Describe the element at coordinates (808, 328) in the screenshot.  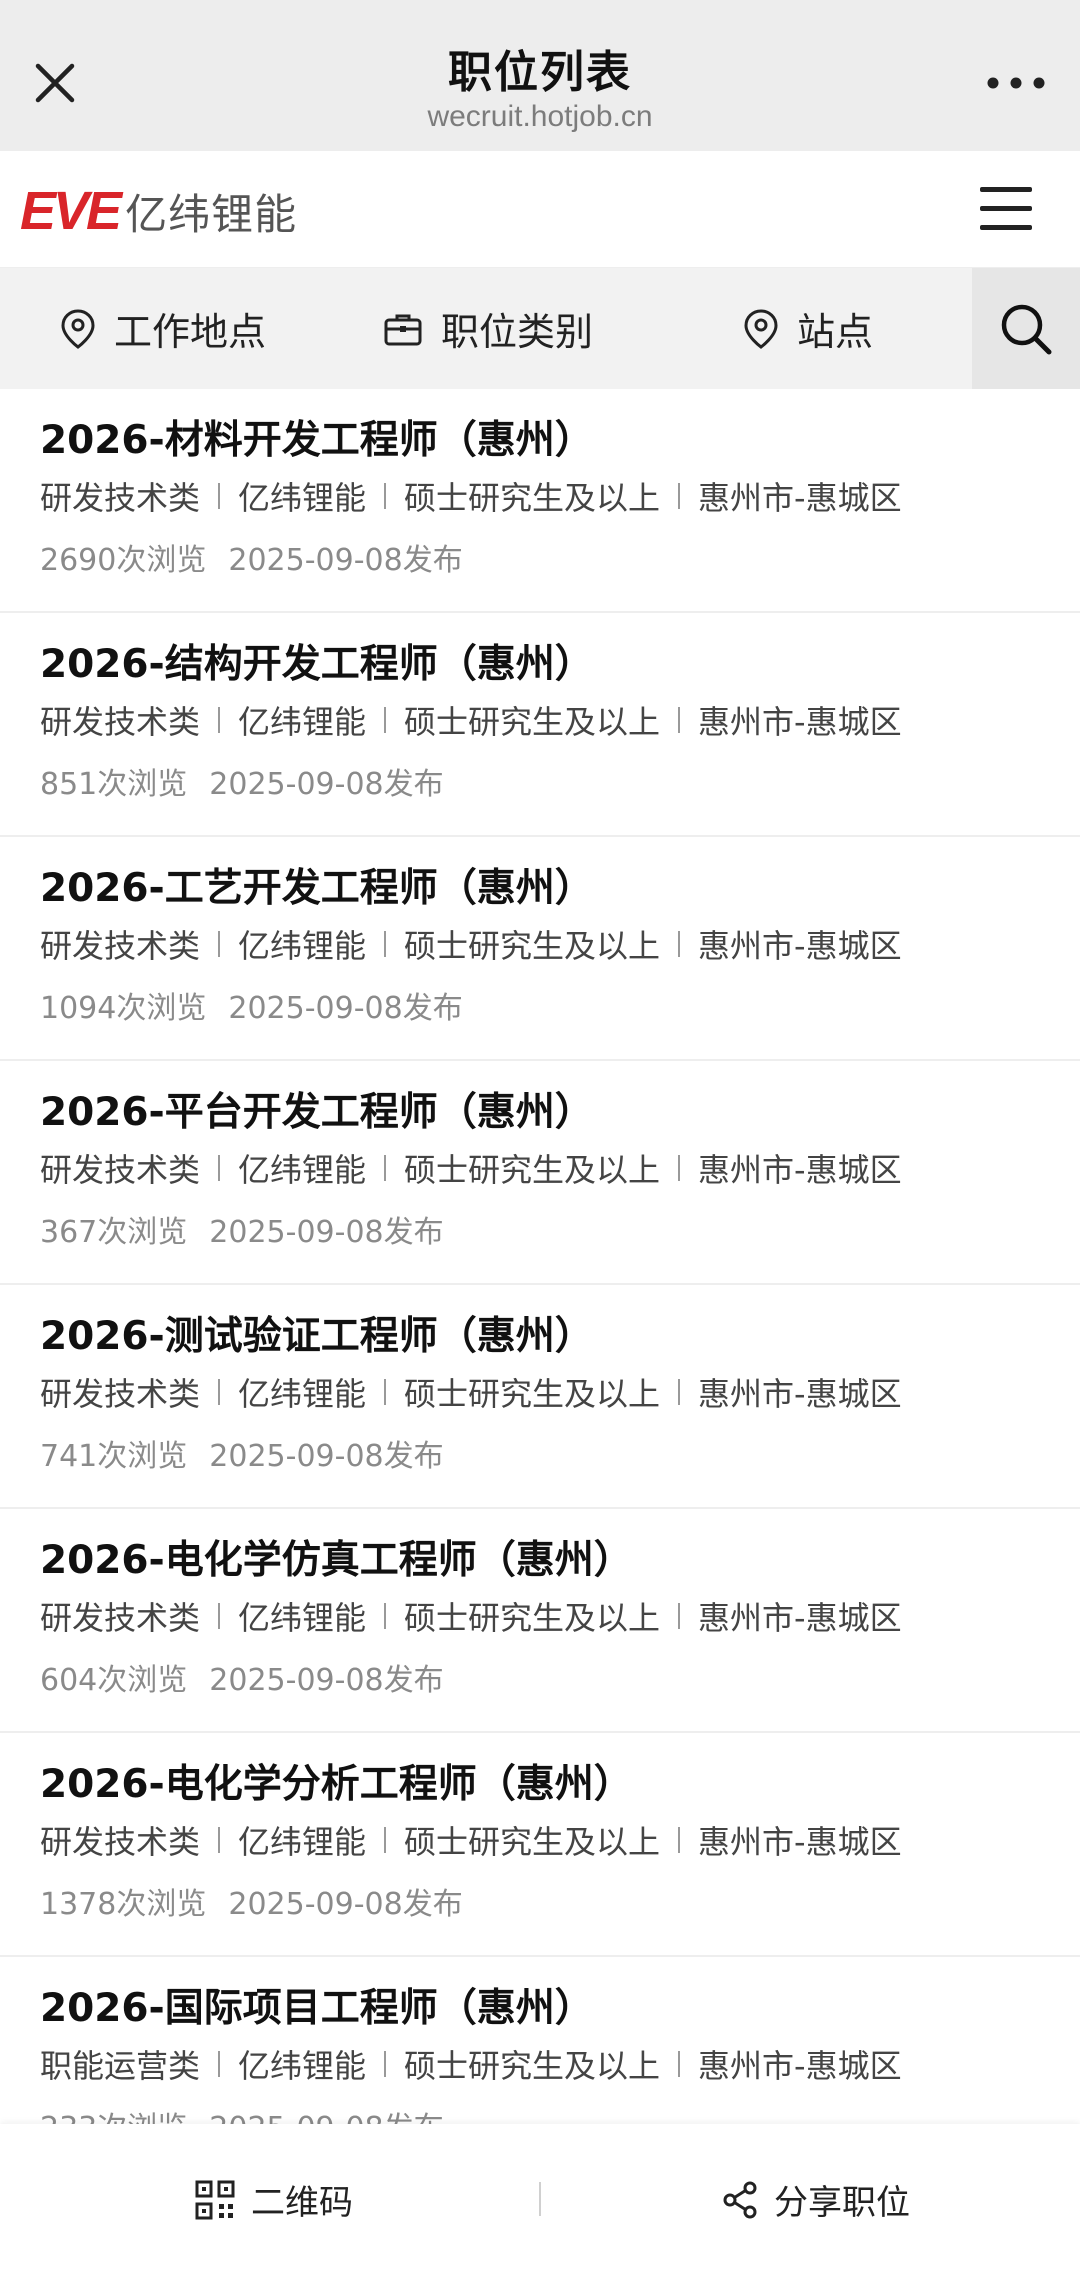
I see `filter-site: 站点` at that location.